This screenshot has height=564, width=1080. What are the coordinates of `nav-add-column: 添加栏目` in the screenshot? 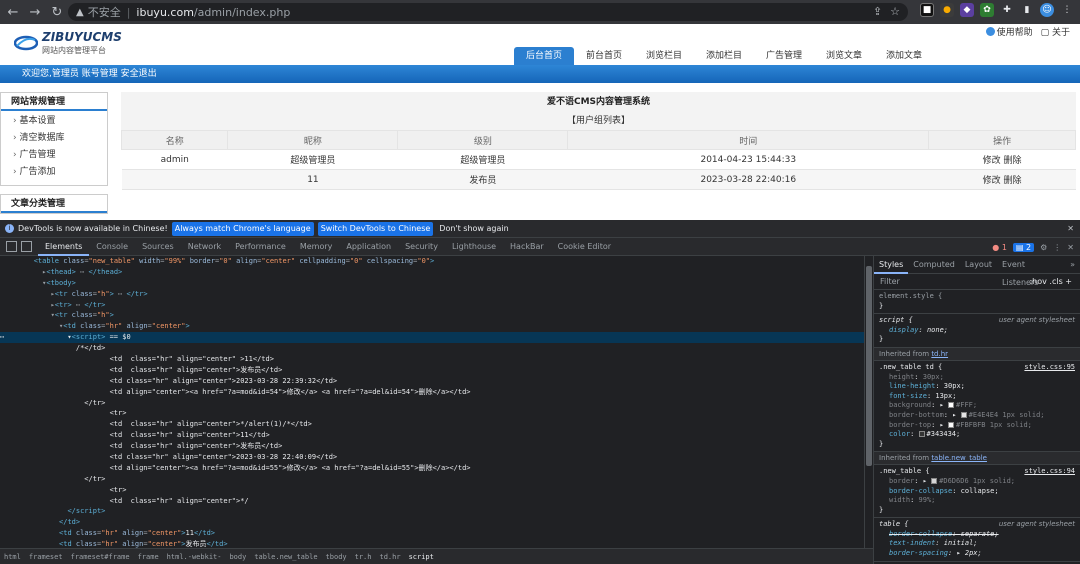 It's located at (724, 56).